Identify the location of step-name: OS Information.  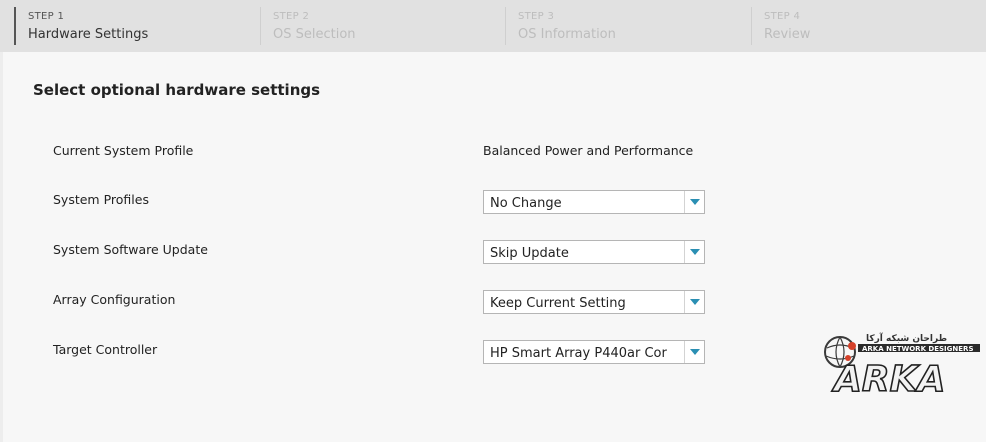
(567, 34).